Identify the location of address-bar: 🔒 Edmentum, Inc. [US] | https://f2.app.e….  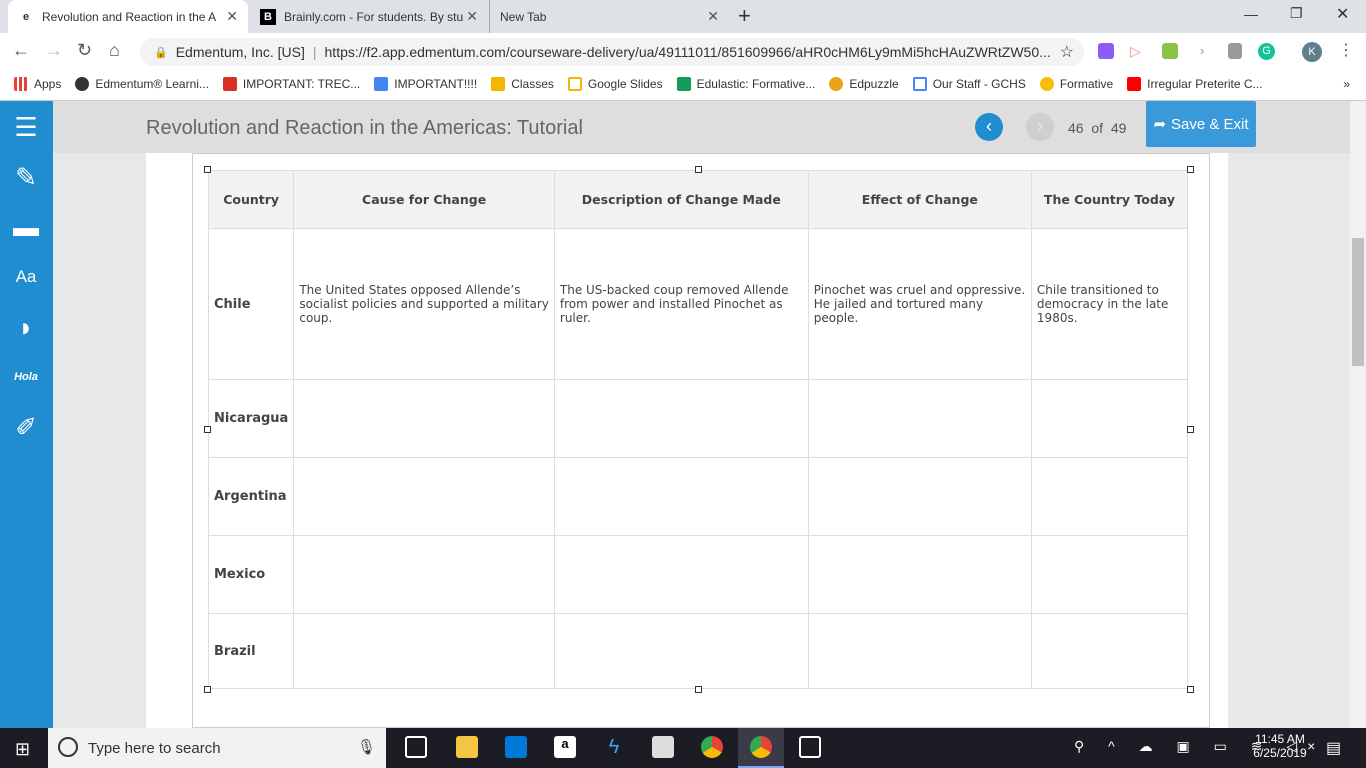
(612, 52).